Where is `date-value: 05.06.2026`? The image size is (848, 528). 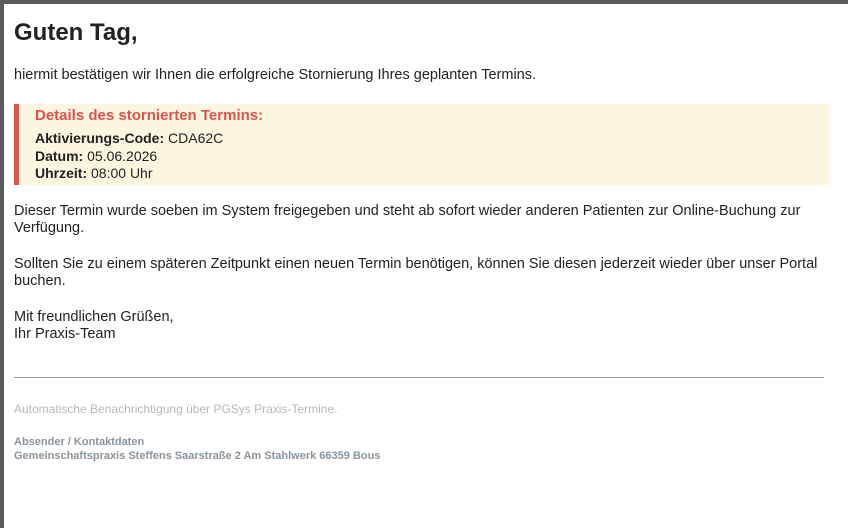 date-value: 05.06.2026 is located at coordinates (122, 155).